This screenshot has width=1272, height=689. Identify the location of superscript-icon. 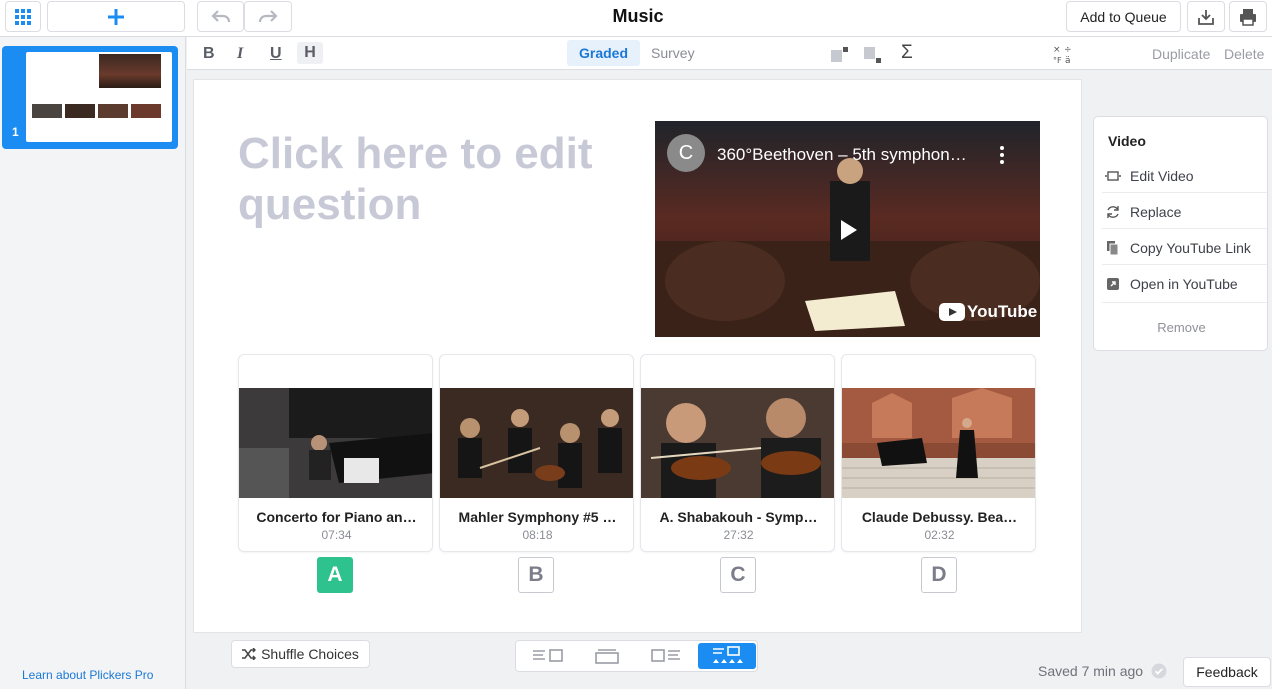
(839, 54).